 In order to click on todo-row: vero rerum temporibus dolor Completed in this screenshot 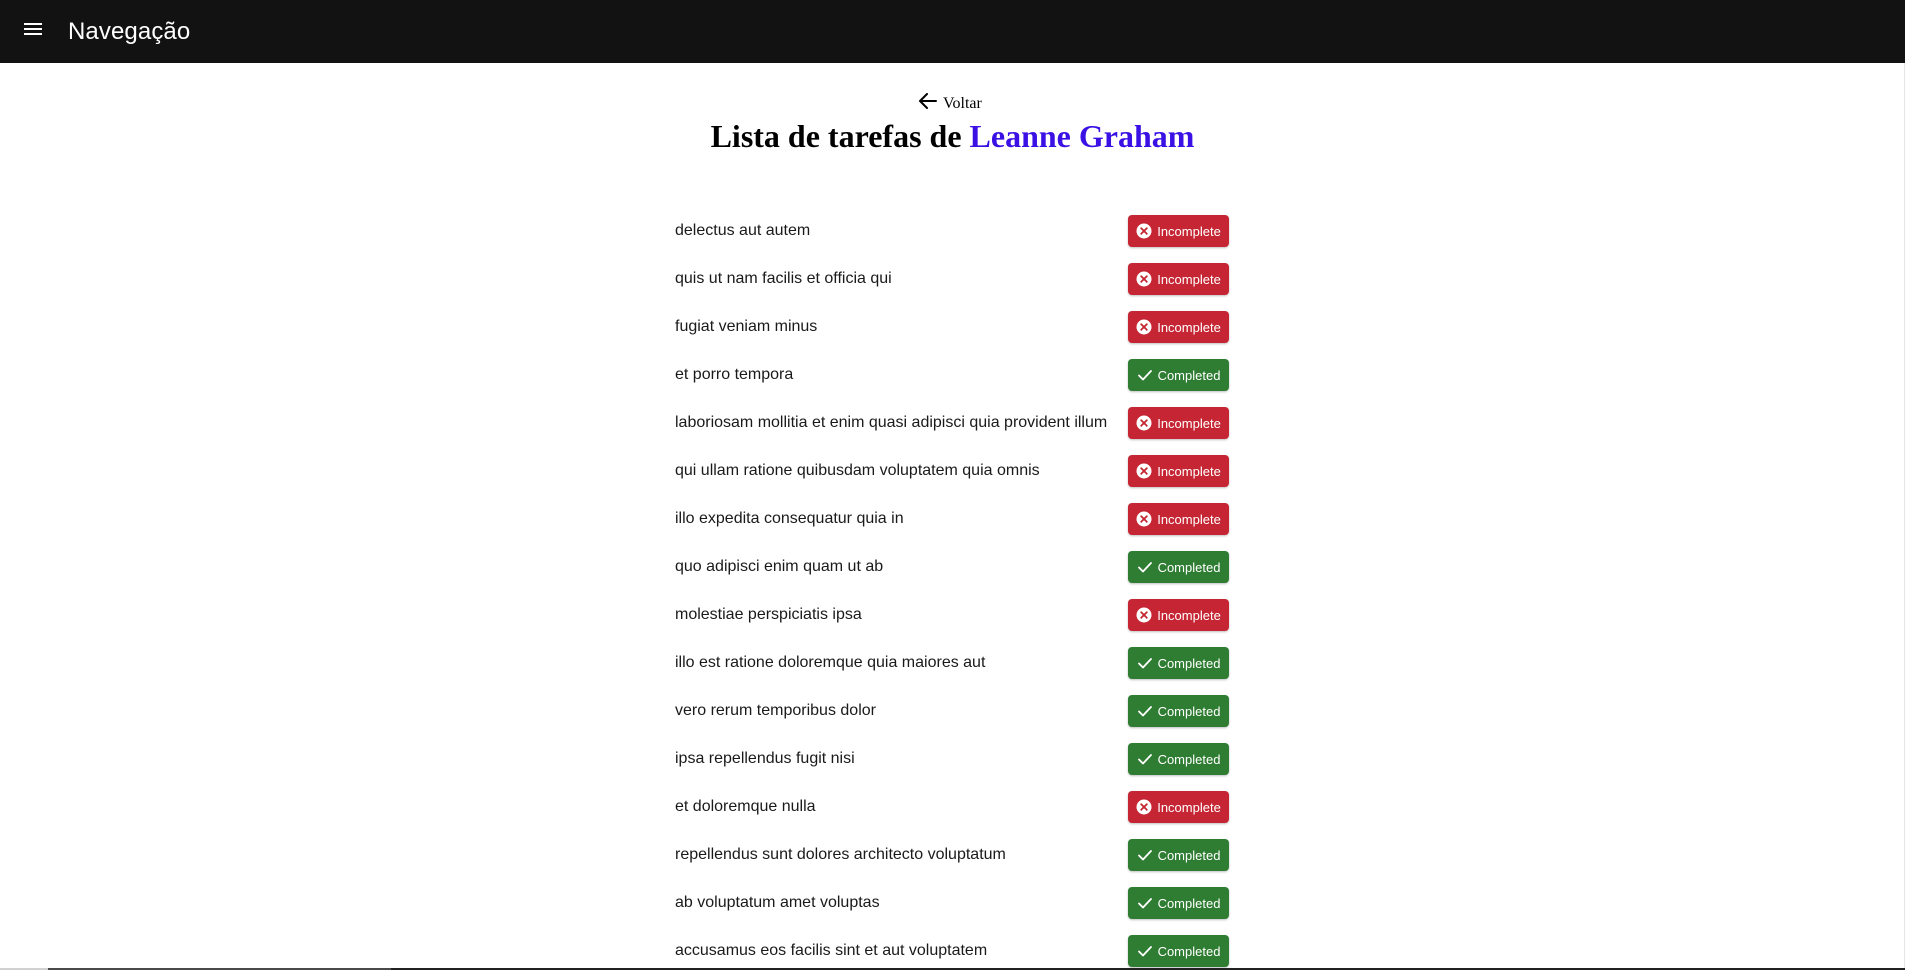, I will do `click(952, 711)`.